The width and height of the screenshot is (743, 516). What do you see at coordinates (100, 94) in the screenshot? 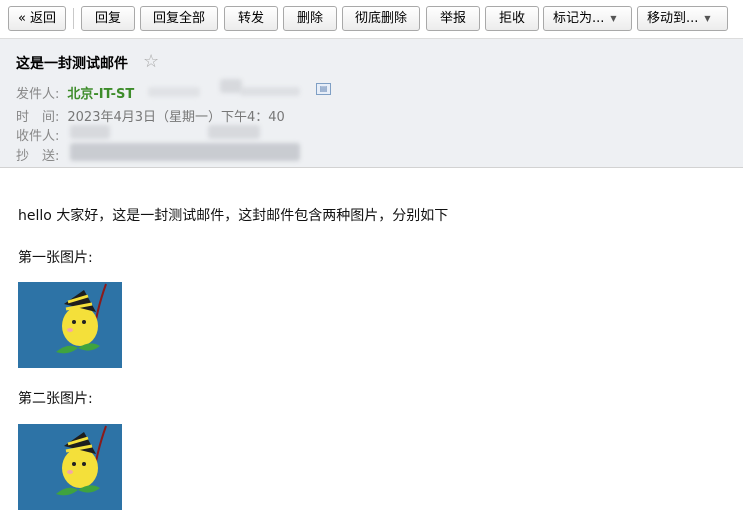
I see `sender-name: 北京-IT-ST` at bounding box center [100, 94].